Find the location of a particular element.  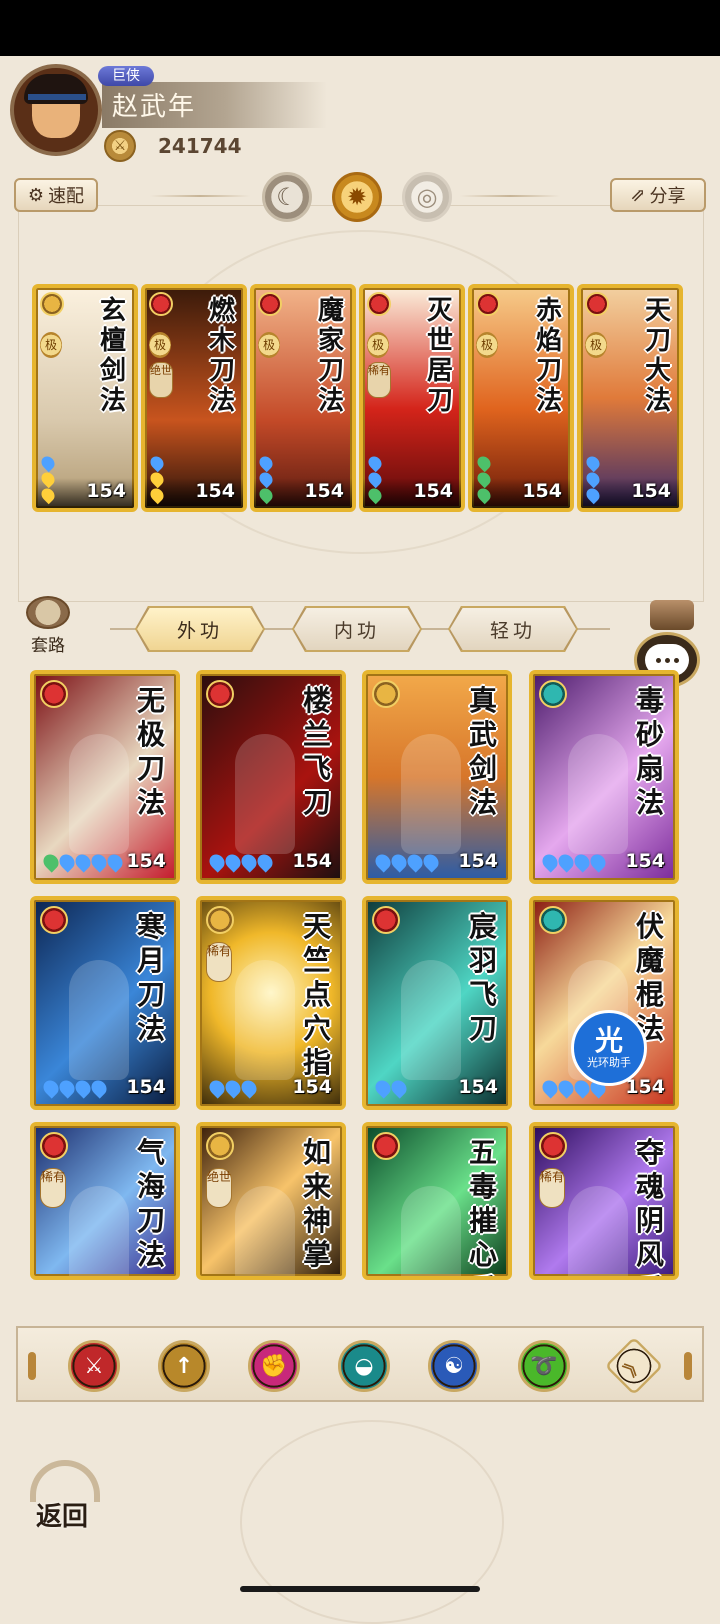

skill-name: 真武剑法 is located at coordinates (482, 751).